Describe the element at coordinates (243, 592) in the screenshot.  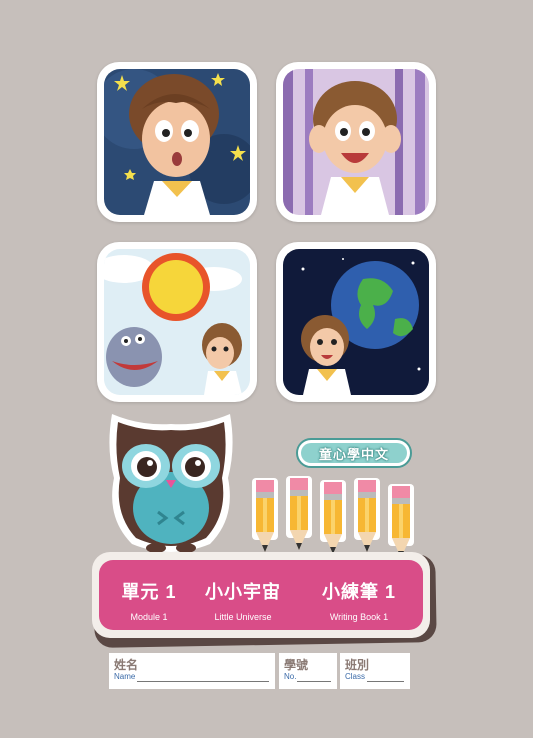
I see `unit-title-zh: 小小宇宙` at that location.